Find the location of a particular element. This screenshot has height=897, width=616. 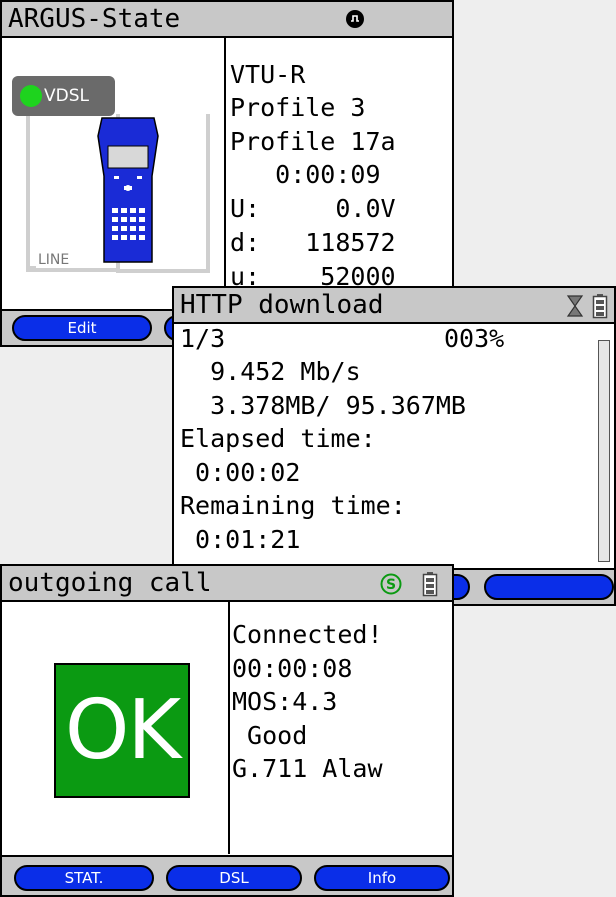

call-status-line: Good is located at coordinates (270, 735).